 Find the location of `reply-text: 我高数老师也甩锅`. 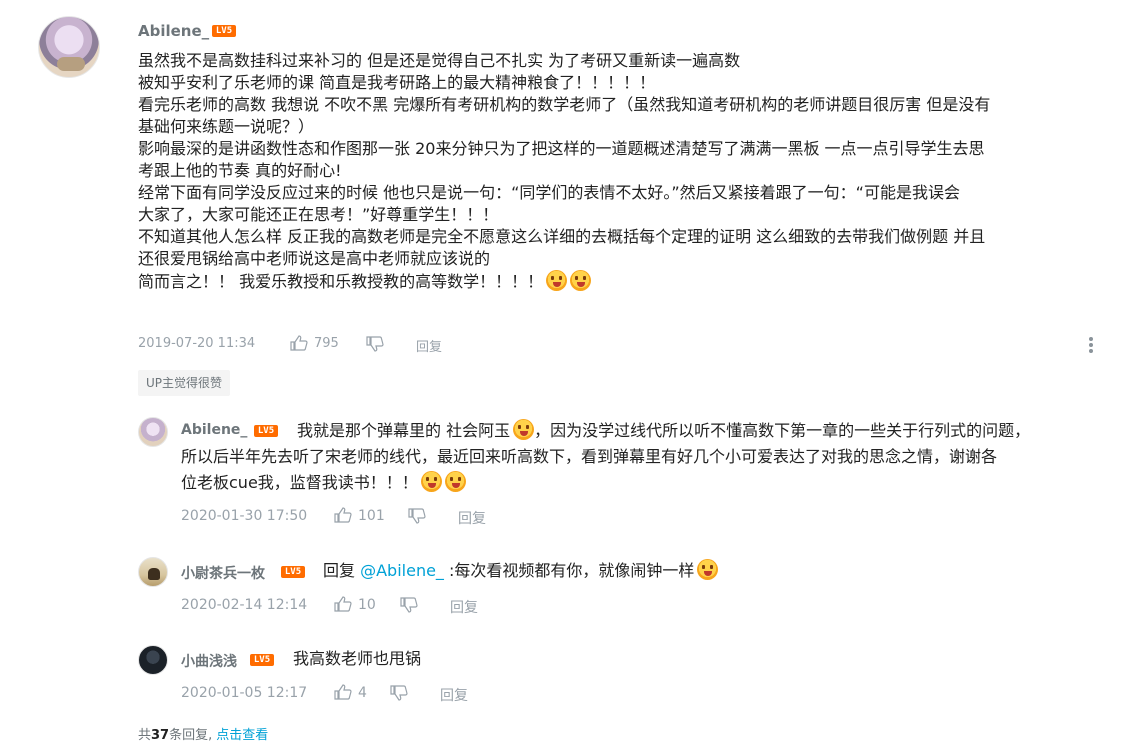

reply-text: 我高数老师也甩锅 is located at coordinates (357, 658).